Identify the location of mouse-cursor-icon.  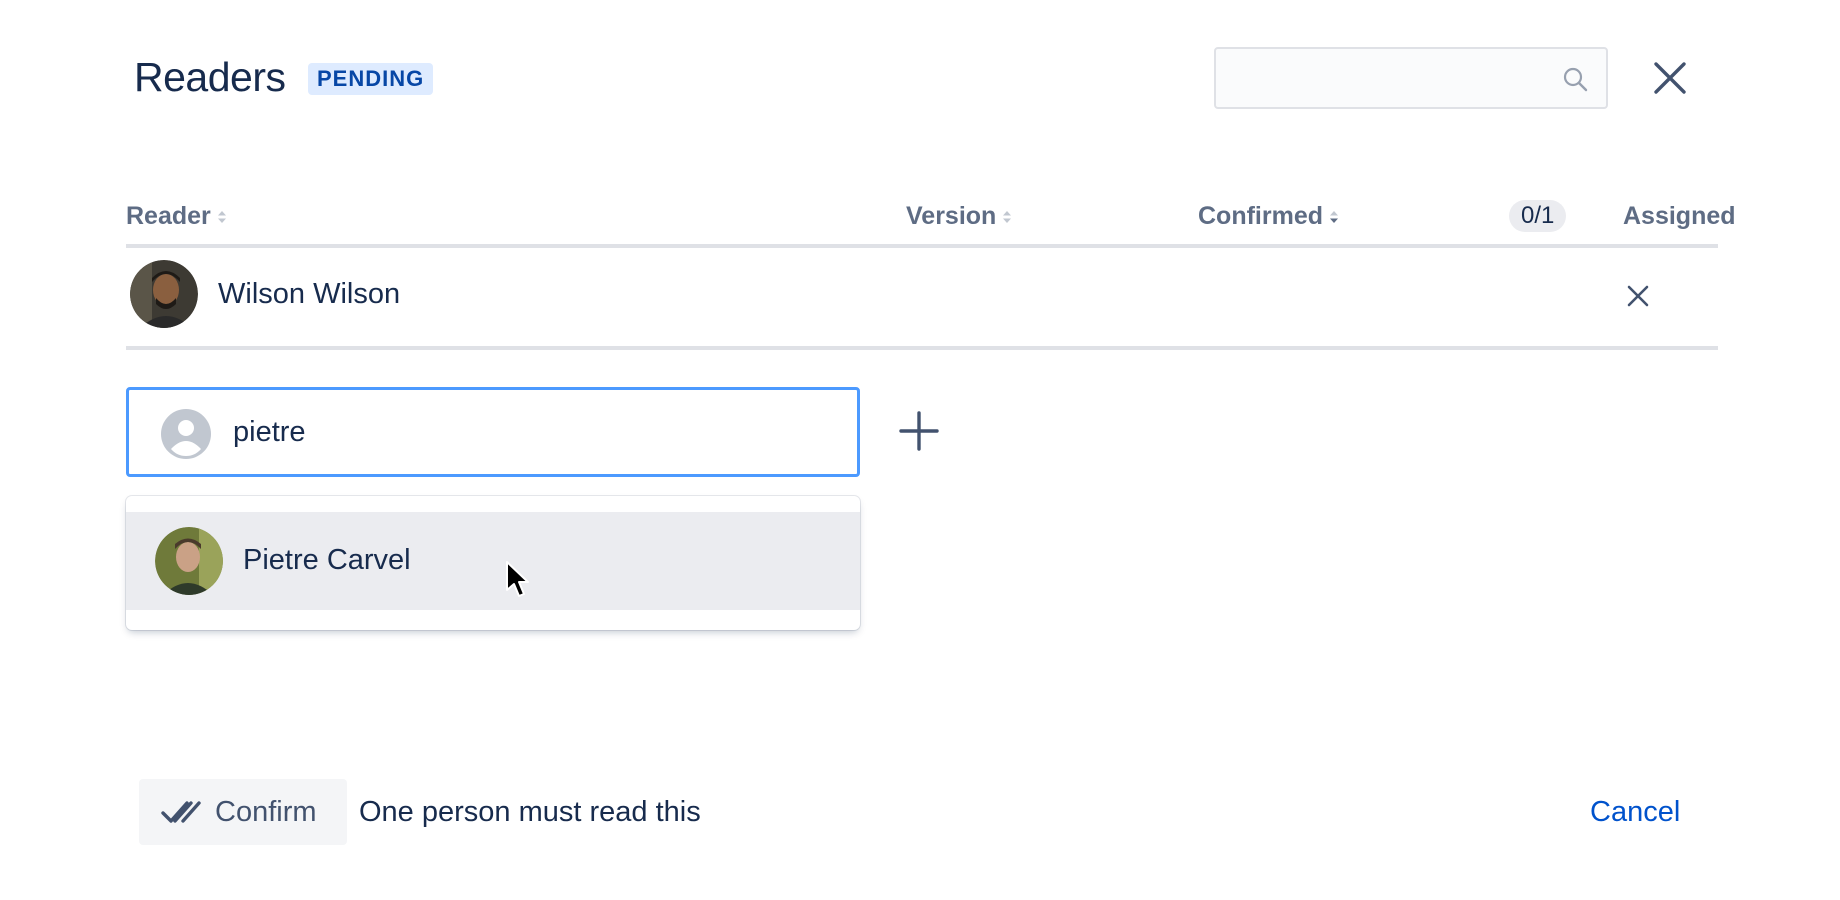
(517, 579).